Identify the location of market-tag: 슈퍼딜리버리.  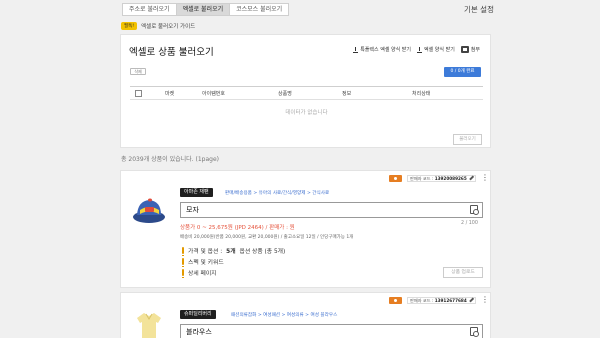
(198, 314).